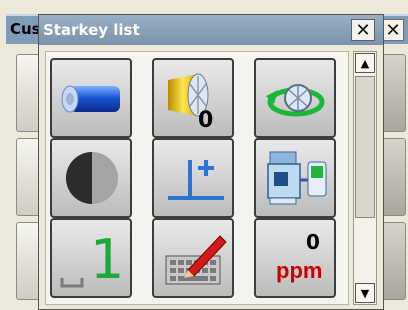  I want to click on total-station-controller-key, so click(295, 178).